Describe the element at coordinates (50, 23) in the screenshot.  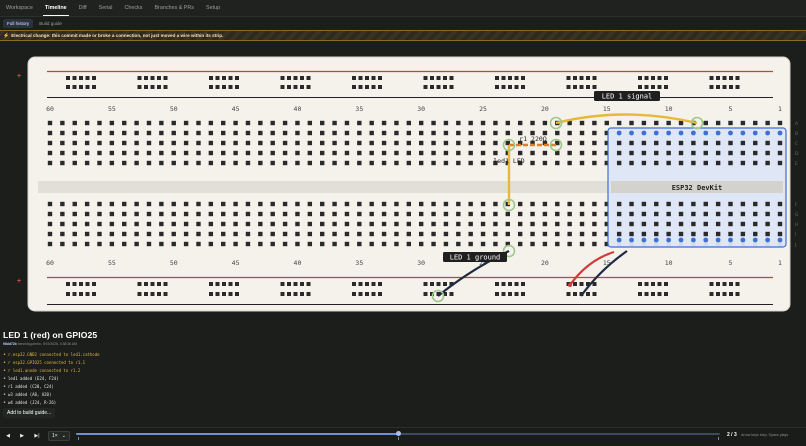
I see `tab-build-guide: Build guide` at that location.